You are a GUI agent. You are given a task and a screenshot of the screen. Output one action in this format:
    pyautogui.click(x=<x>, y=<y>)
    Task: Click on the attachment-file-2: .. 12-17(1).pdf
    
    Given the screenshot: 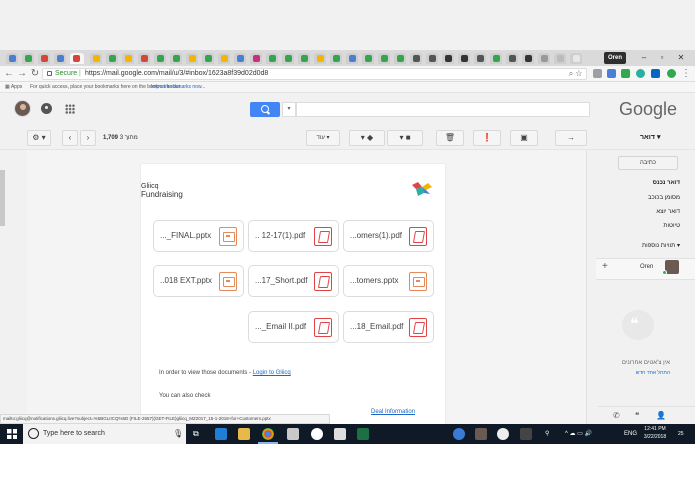 What is the action you would take?
    pyautogui.click(x=293, y=236)
    